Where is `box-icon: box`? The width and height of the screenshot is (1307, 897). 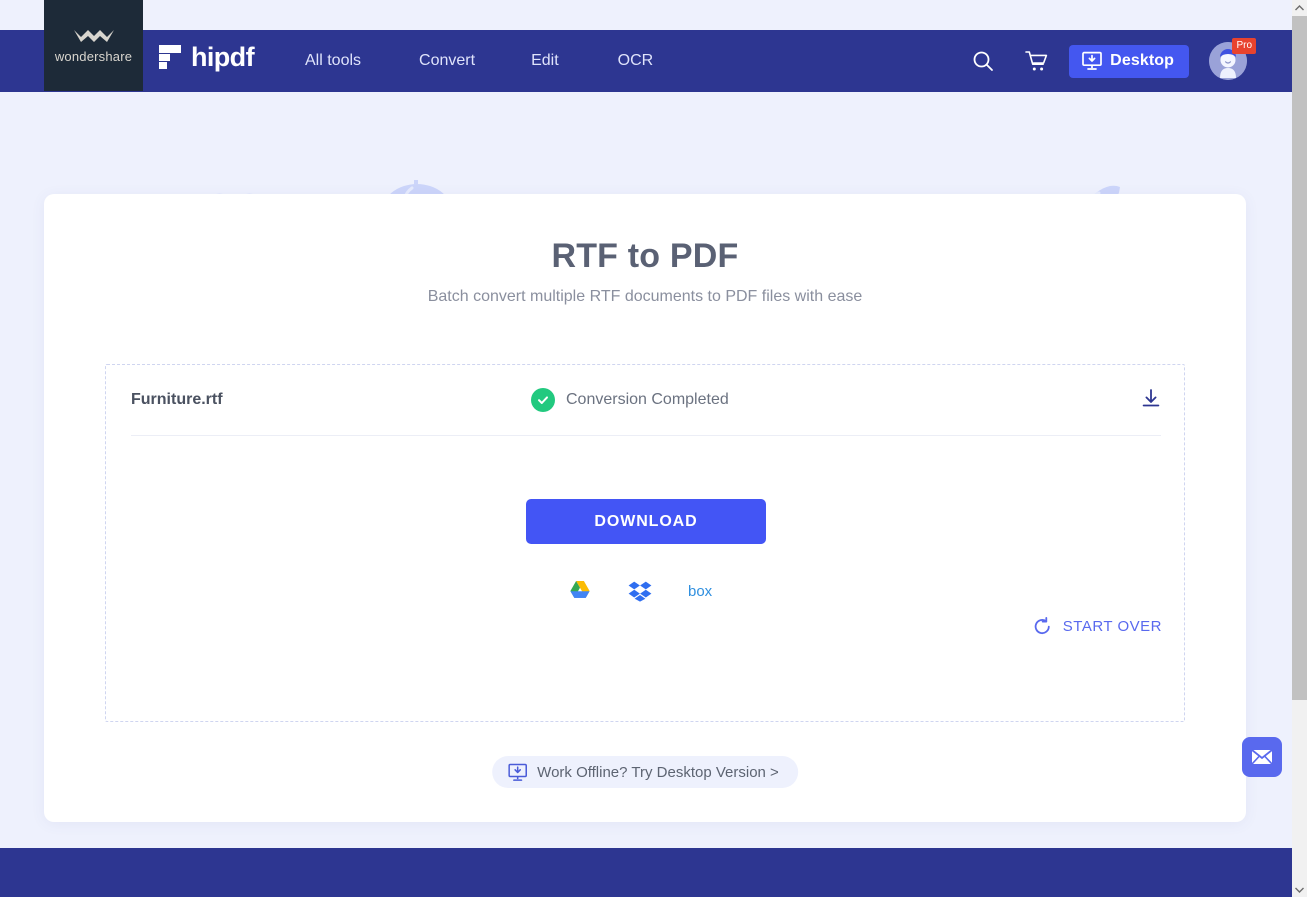 box-icon: box is located at coordinates (705, 591).